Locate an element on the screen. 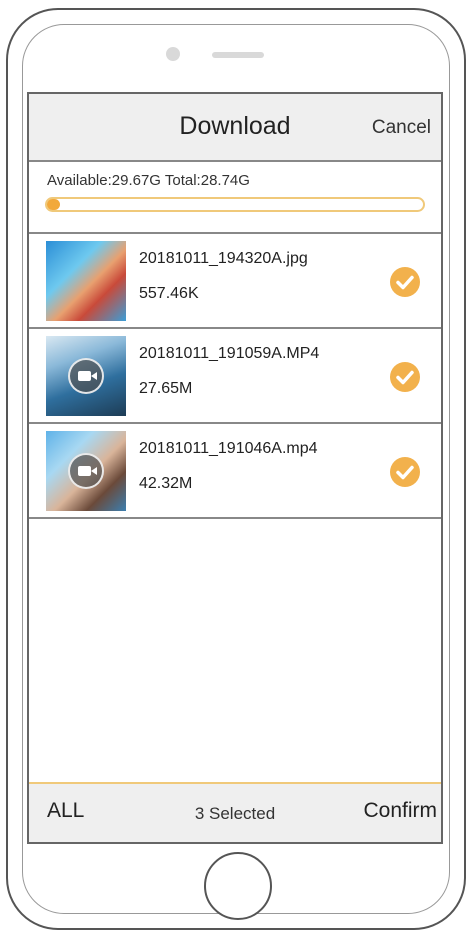 This screenshot has height=937, width=476. file-name: 20181011_191046A.mp4 is located at coordinates (228, 448).